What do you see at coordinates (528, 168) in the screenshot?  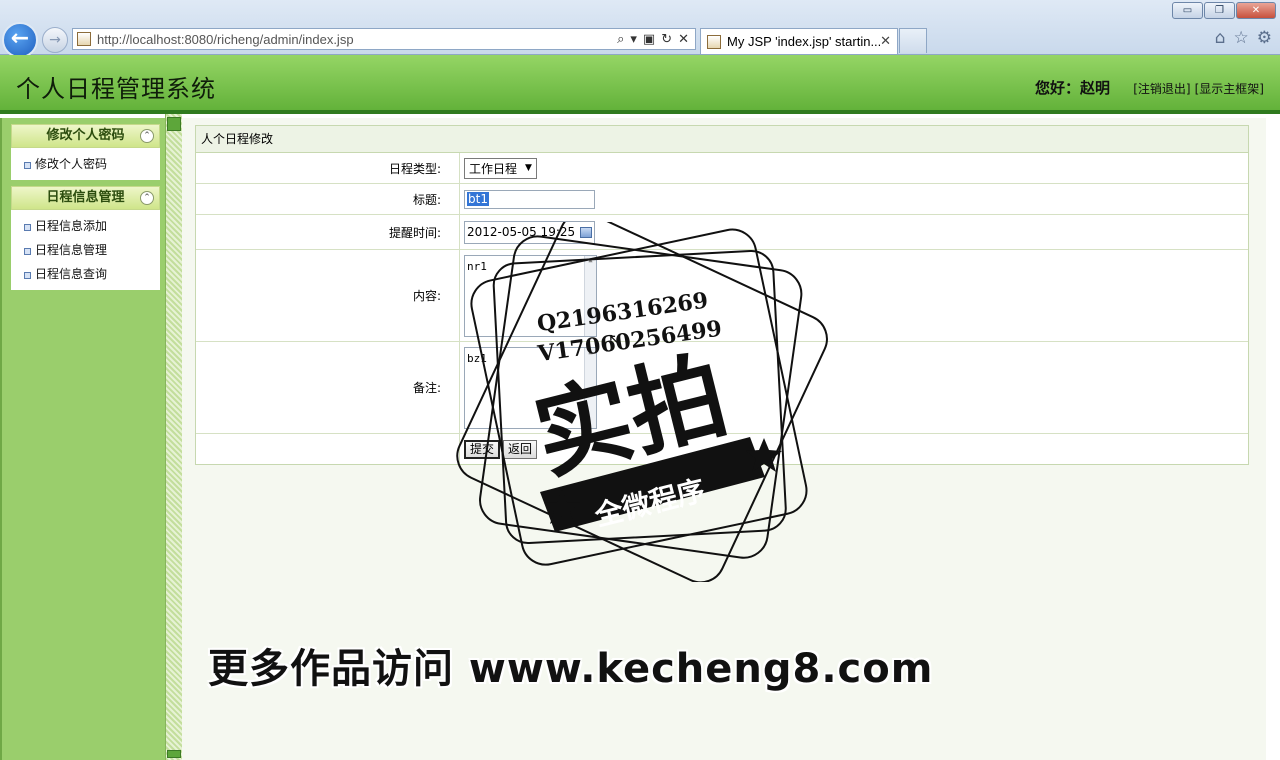 I see `chevron-down-icon: ▼` at bounding box center [528, 168].